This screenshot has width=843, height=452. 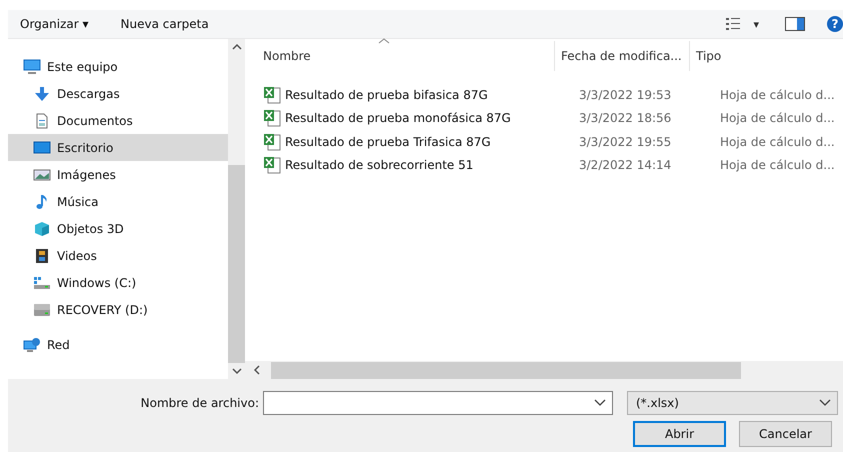 I want to click on sort-icon, so click(x=384, y=41).